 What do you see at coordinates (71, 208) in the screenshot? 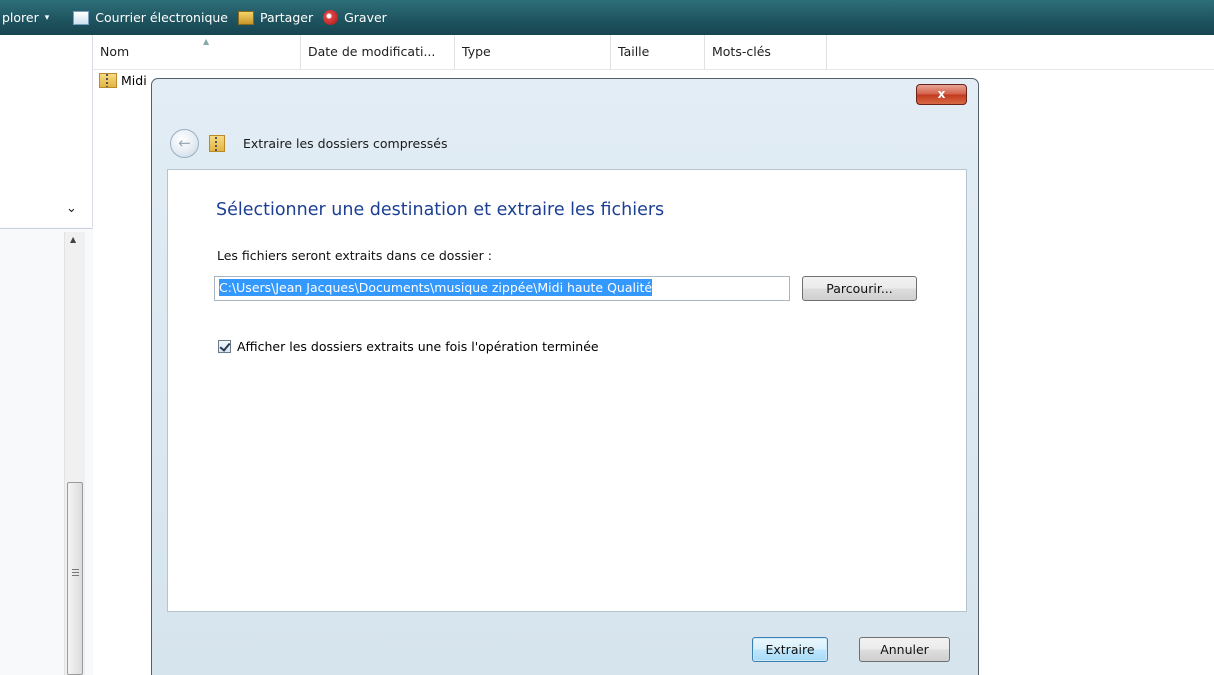
I see `folders-collapse-chevron-icon: ⌄` at bounding box center [71, 208].